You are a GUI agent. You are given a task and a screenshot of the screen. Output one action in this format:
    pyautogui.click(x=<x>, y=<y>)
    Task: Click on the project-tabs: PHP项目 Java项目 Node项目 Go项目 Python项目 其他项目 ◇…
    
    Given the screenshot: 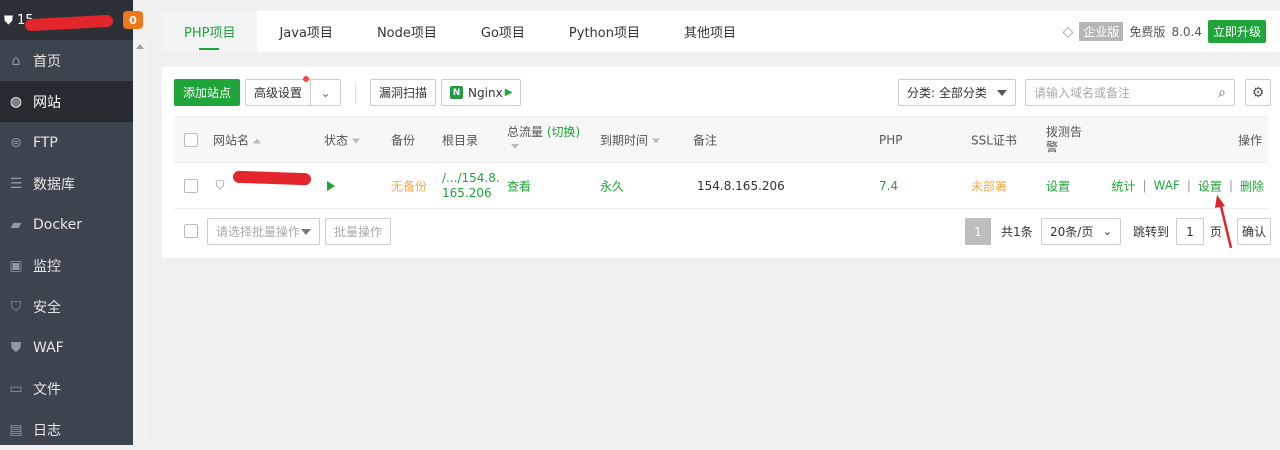 What is the action you would take?
    pyautogui.click(x=721, y=31)
    